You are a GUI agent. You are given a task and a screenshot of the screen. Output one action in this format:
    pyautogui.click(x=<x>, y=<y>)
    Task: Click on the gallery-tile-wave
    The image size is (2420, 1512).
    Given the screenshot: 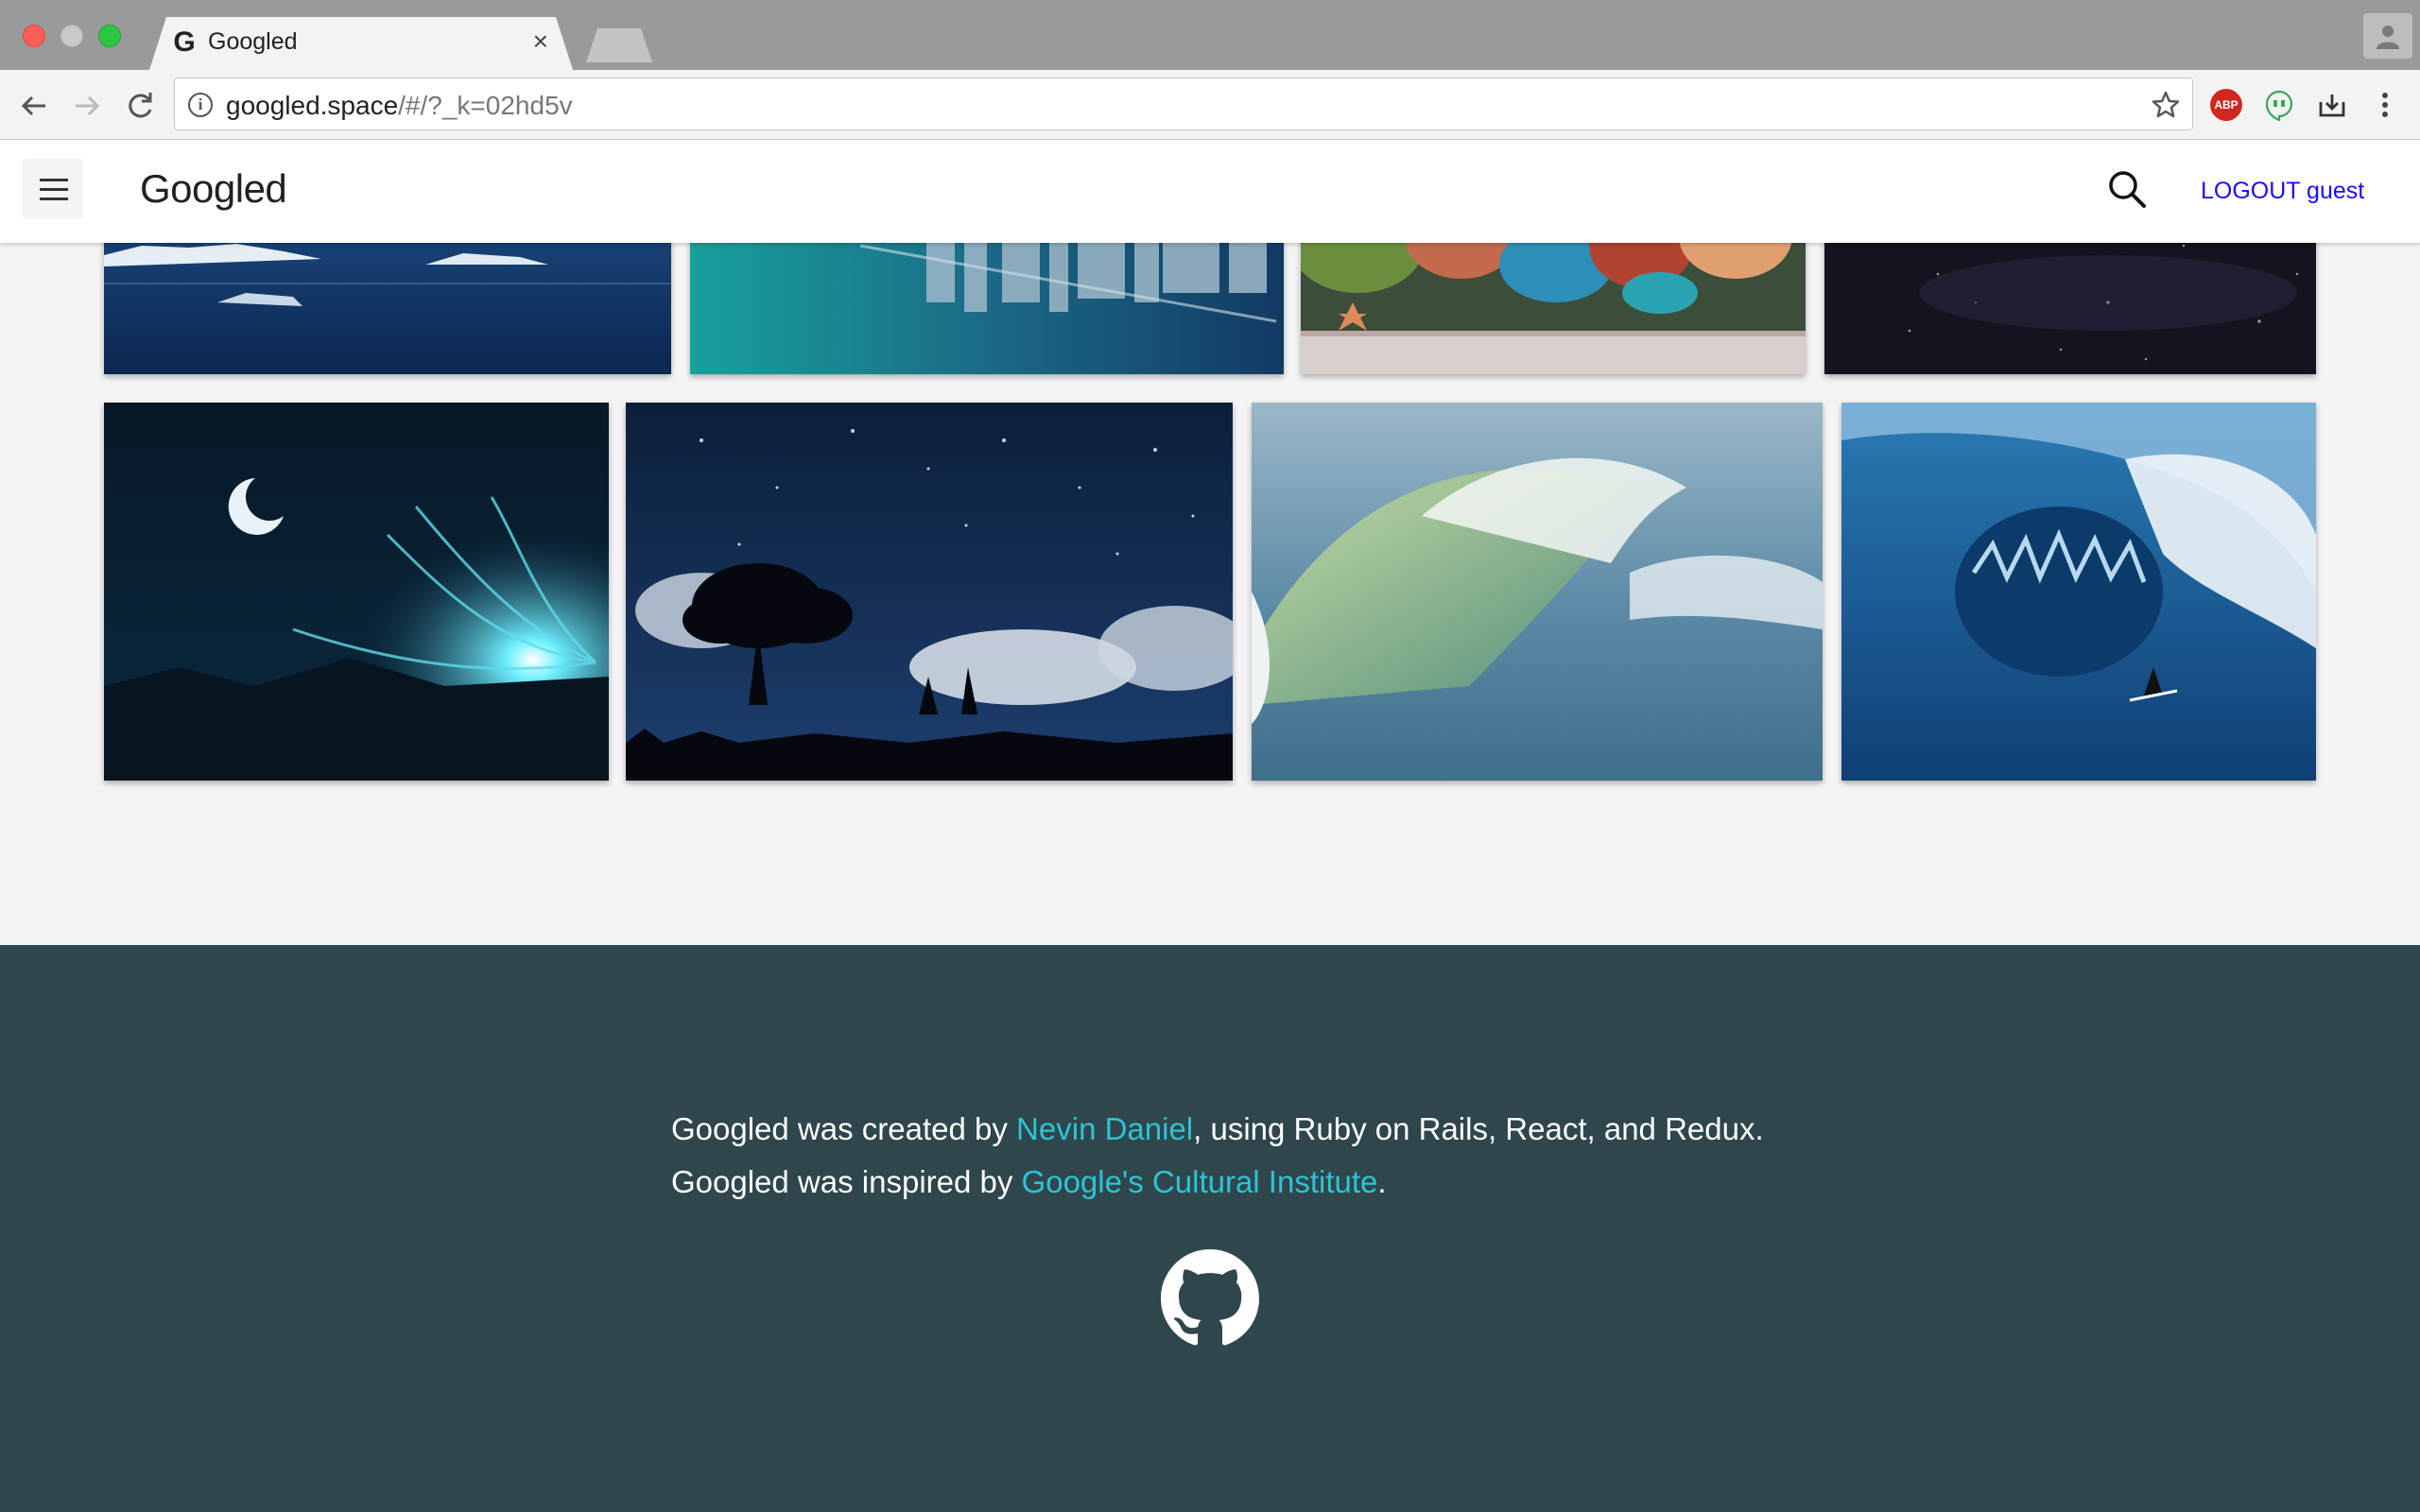 What is the action you would take?
    pyautogui.click(x=1537, y=592)
    